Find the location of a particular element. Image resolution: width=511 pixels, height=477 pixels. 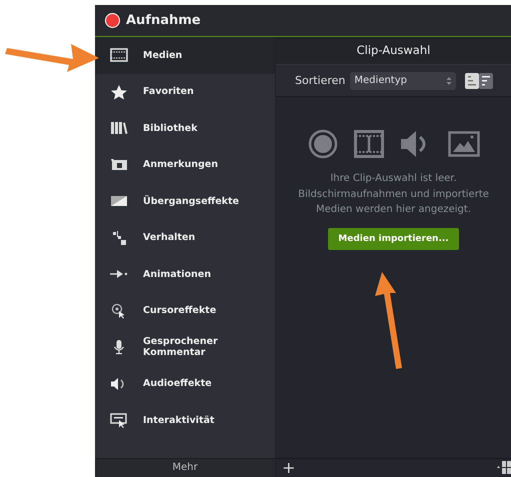

sidebar-item: Übergangseffekte is located at coordinates (185, 201).